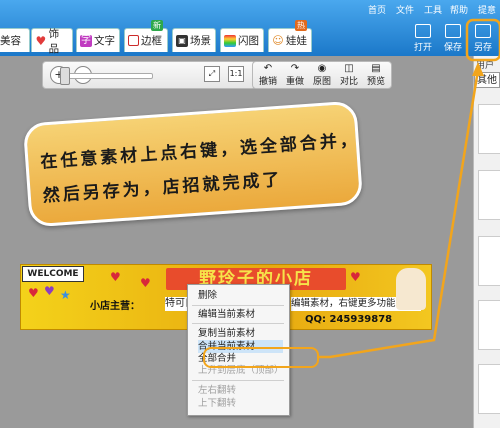 The height and width of the screenshot is (428, 500). I want to click on tab-label: 边框, so click(151, 41).